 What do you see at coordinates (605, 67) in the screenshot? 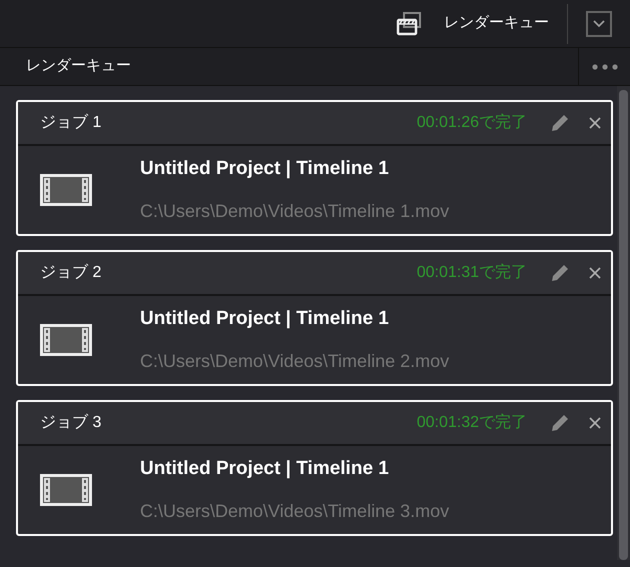
I see `more-icon` at bounding box center [605, 67].